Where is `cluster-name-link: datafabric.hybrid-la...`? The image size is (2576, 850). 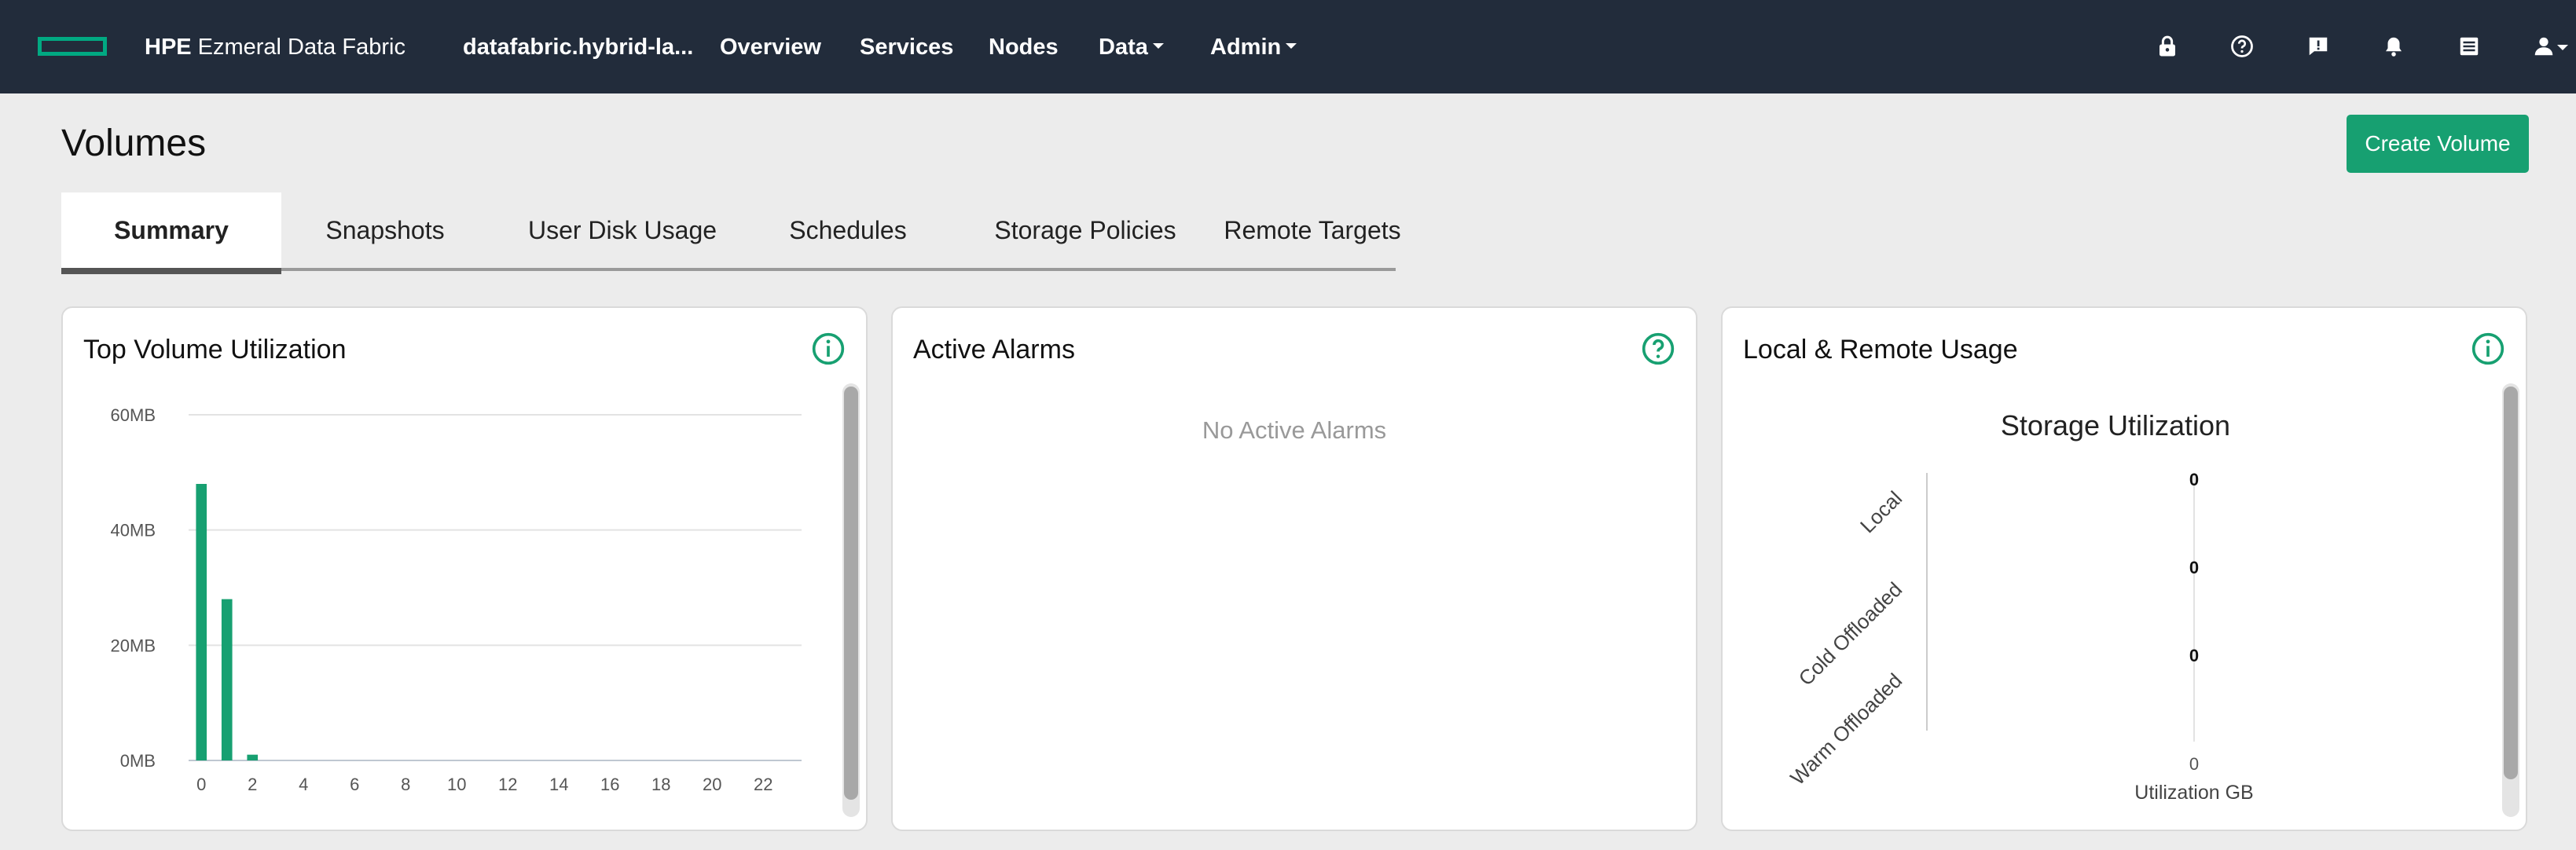 cluster-name-link: datafabric.hybrid-la... is located at coordinates (578, 47).